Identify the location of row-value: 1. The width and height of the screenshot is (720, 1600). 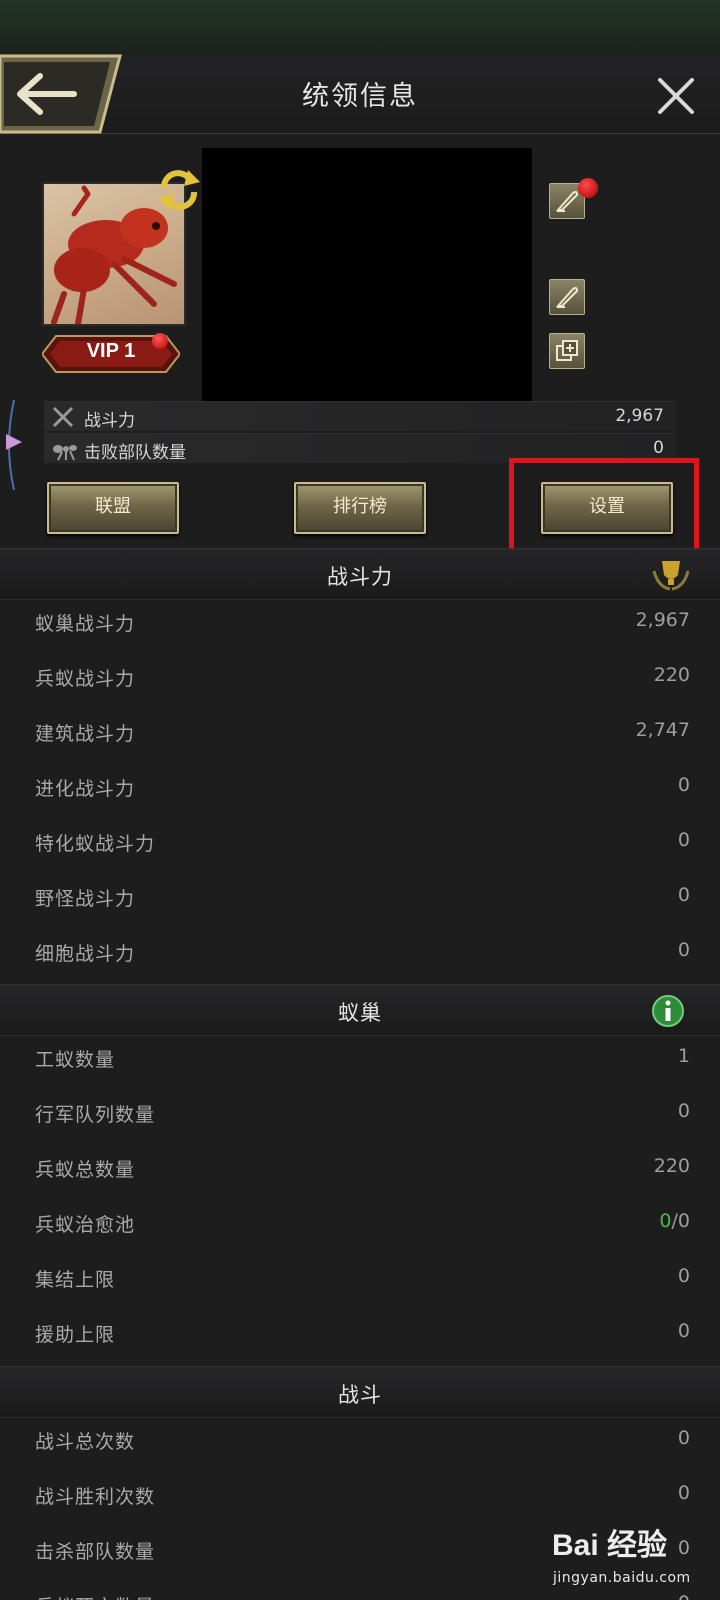
(683, 1056).